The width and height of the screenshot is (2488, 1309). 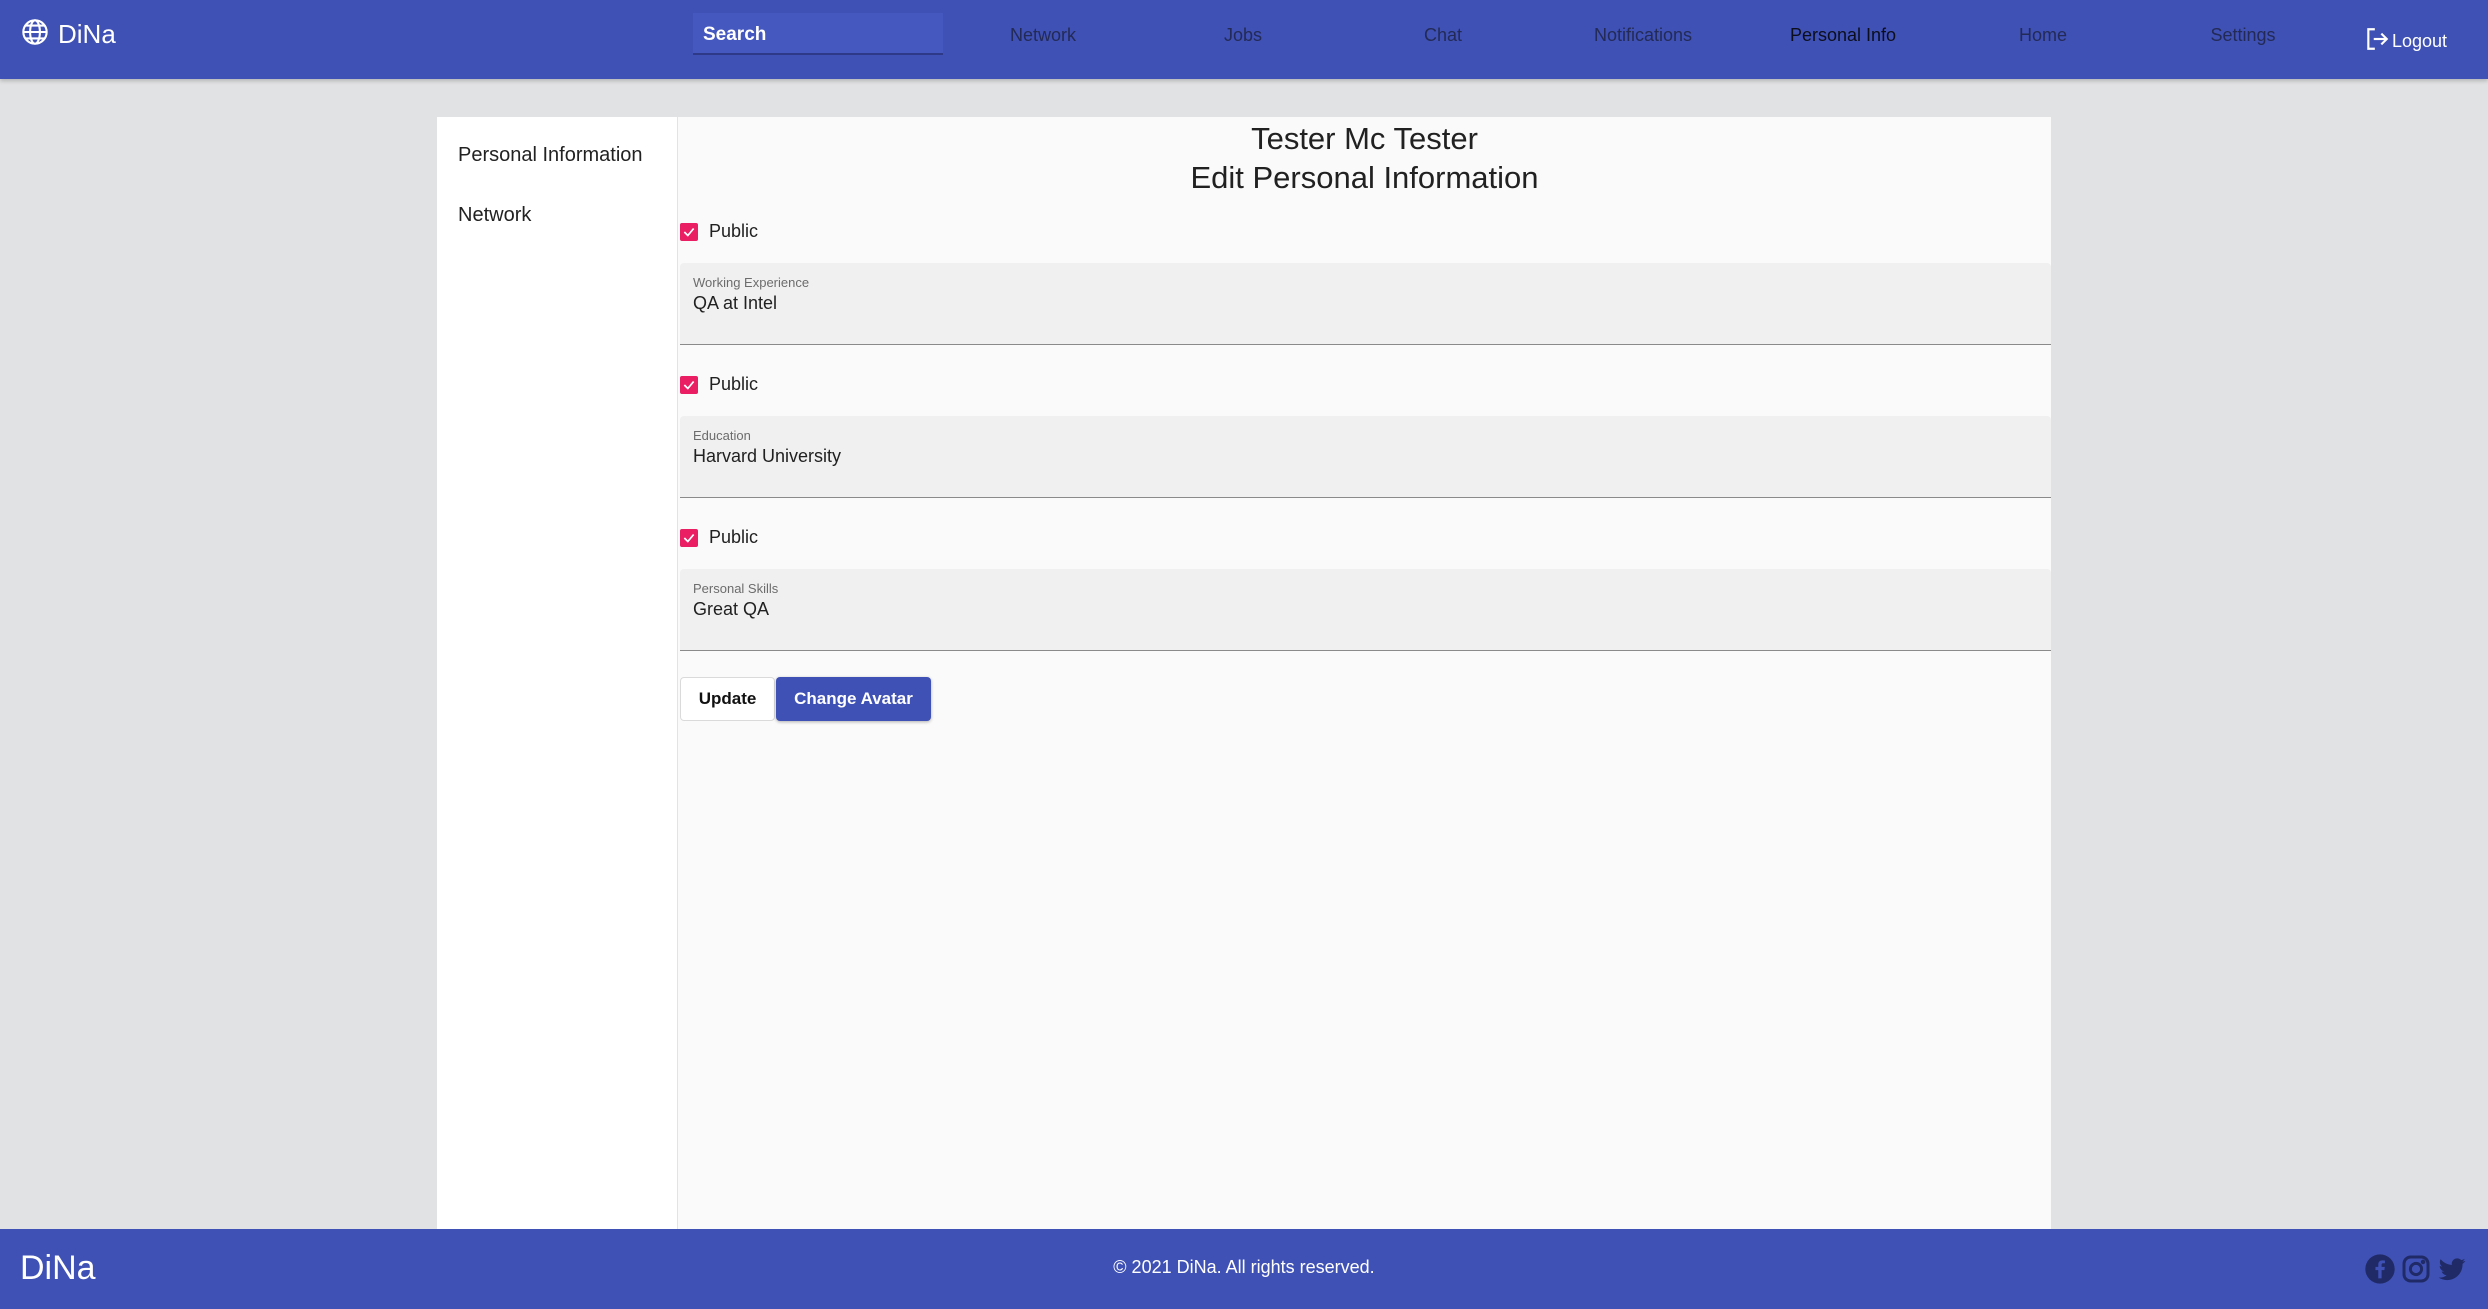 What do you see at coordinates (1243, 35) in the screenshot?
I see `nav-jobs: Jobs` at bounding box center [1243, 35].